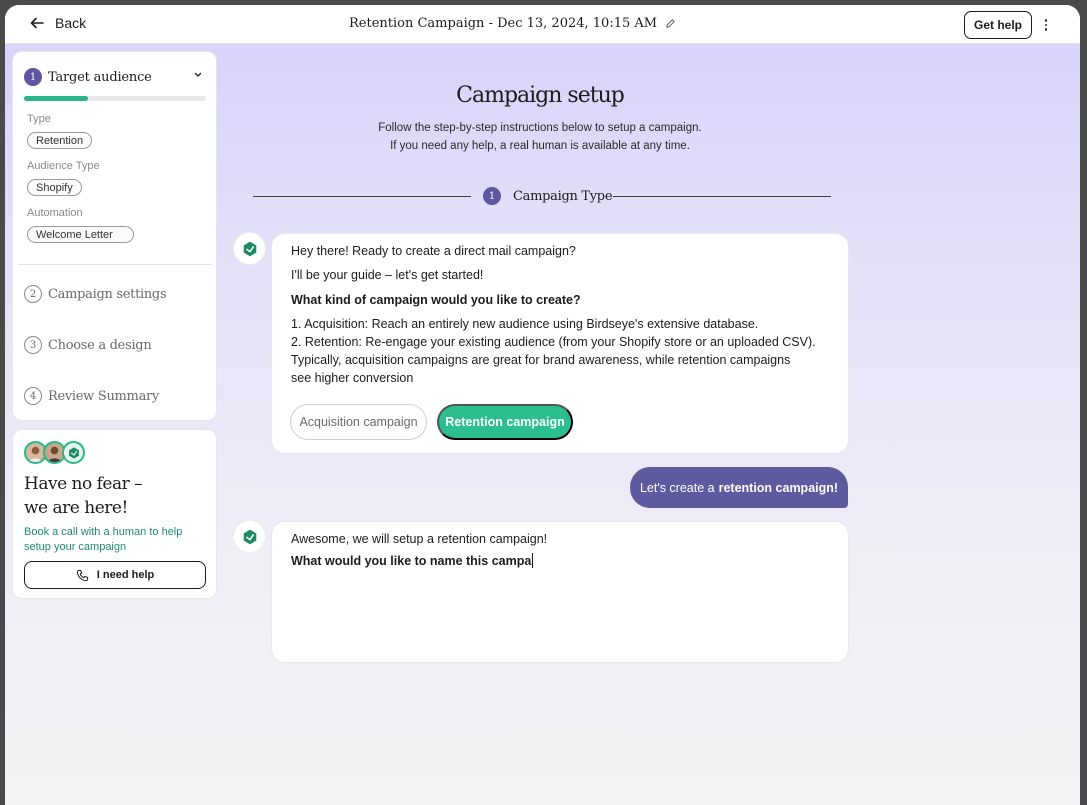 This screenshot has height=805, width=1087. I want to click on section-label: Campaign Type, so click(563, 196).